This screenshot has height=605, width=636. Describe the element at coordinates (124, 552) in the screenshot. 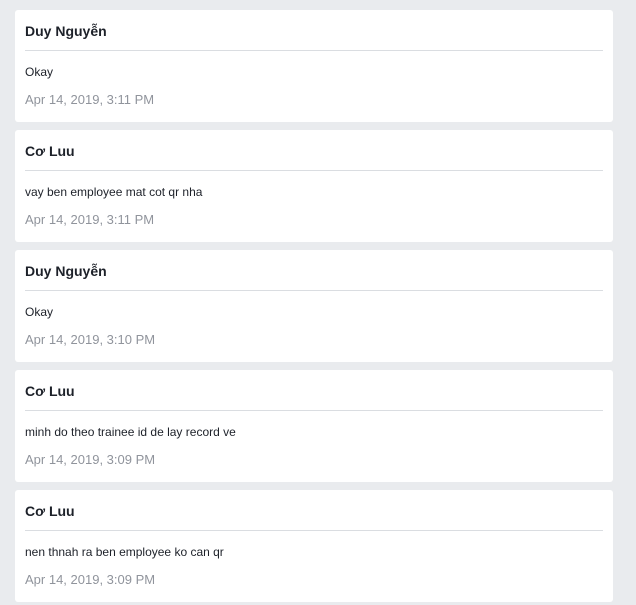

I see `comment-message: nen thnah ra ben employee ko can qr` at that location.